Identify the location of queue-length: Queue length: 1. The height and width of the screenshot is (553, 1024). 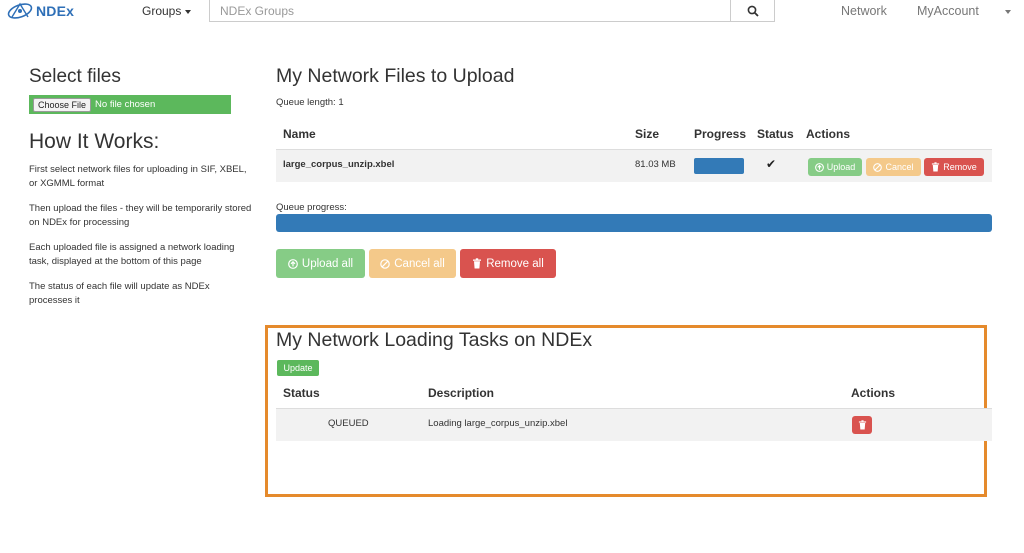
(310, 102).